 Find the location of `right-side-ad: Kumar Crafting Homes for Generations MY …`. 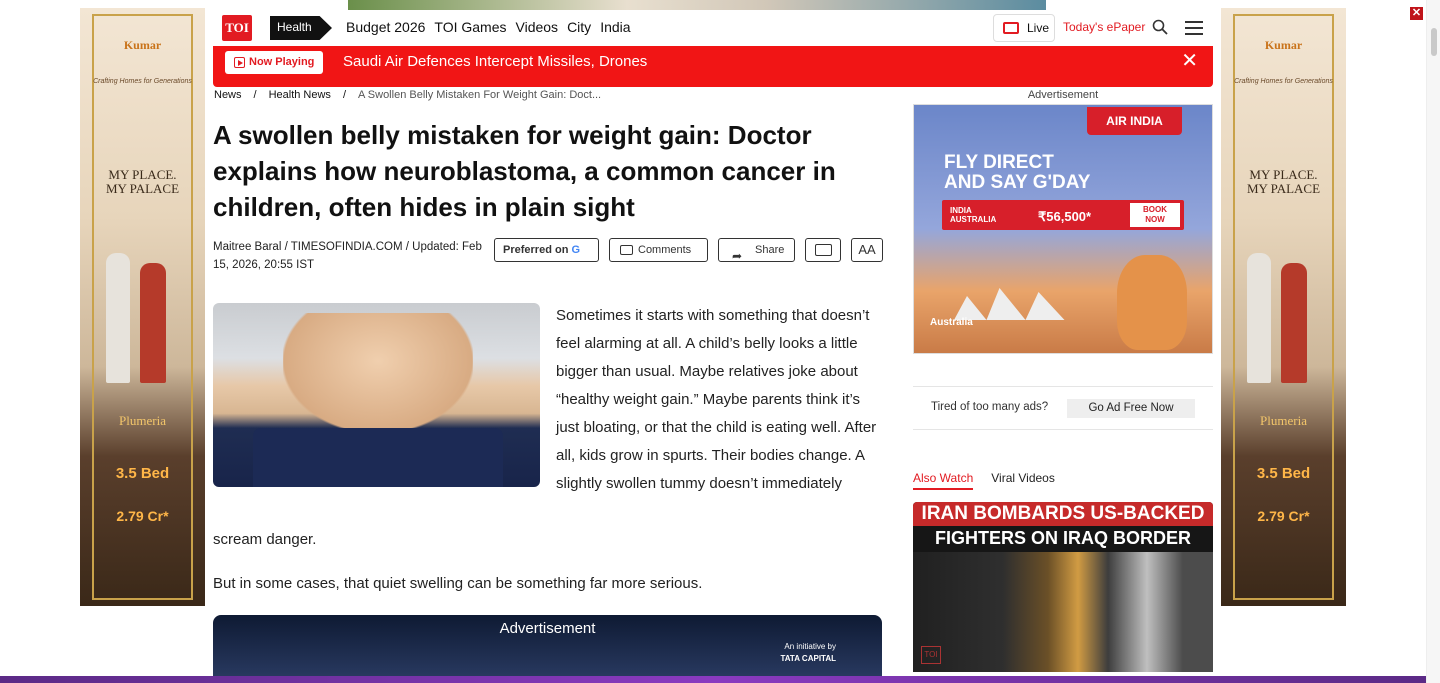

right-side-ad: Kumar Crafting Homes for Generations MY … is located at coordinates (1283, 307).